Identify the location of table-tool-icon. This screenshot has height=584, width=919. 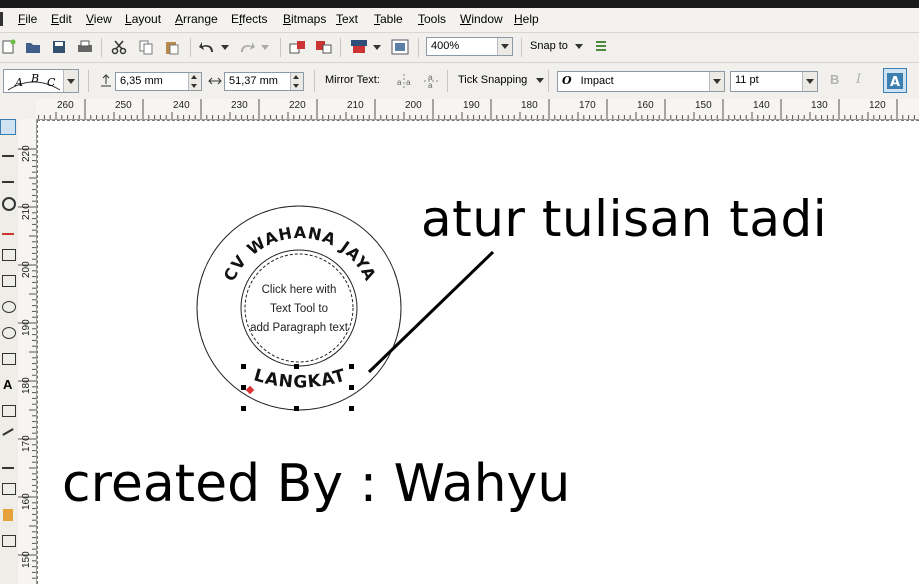
(9, 411).